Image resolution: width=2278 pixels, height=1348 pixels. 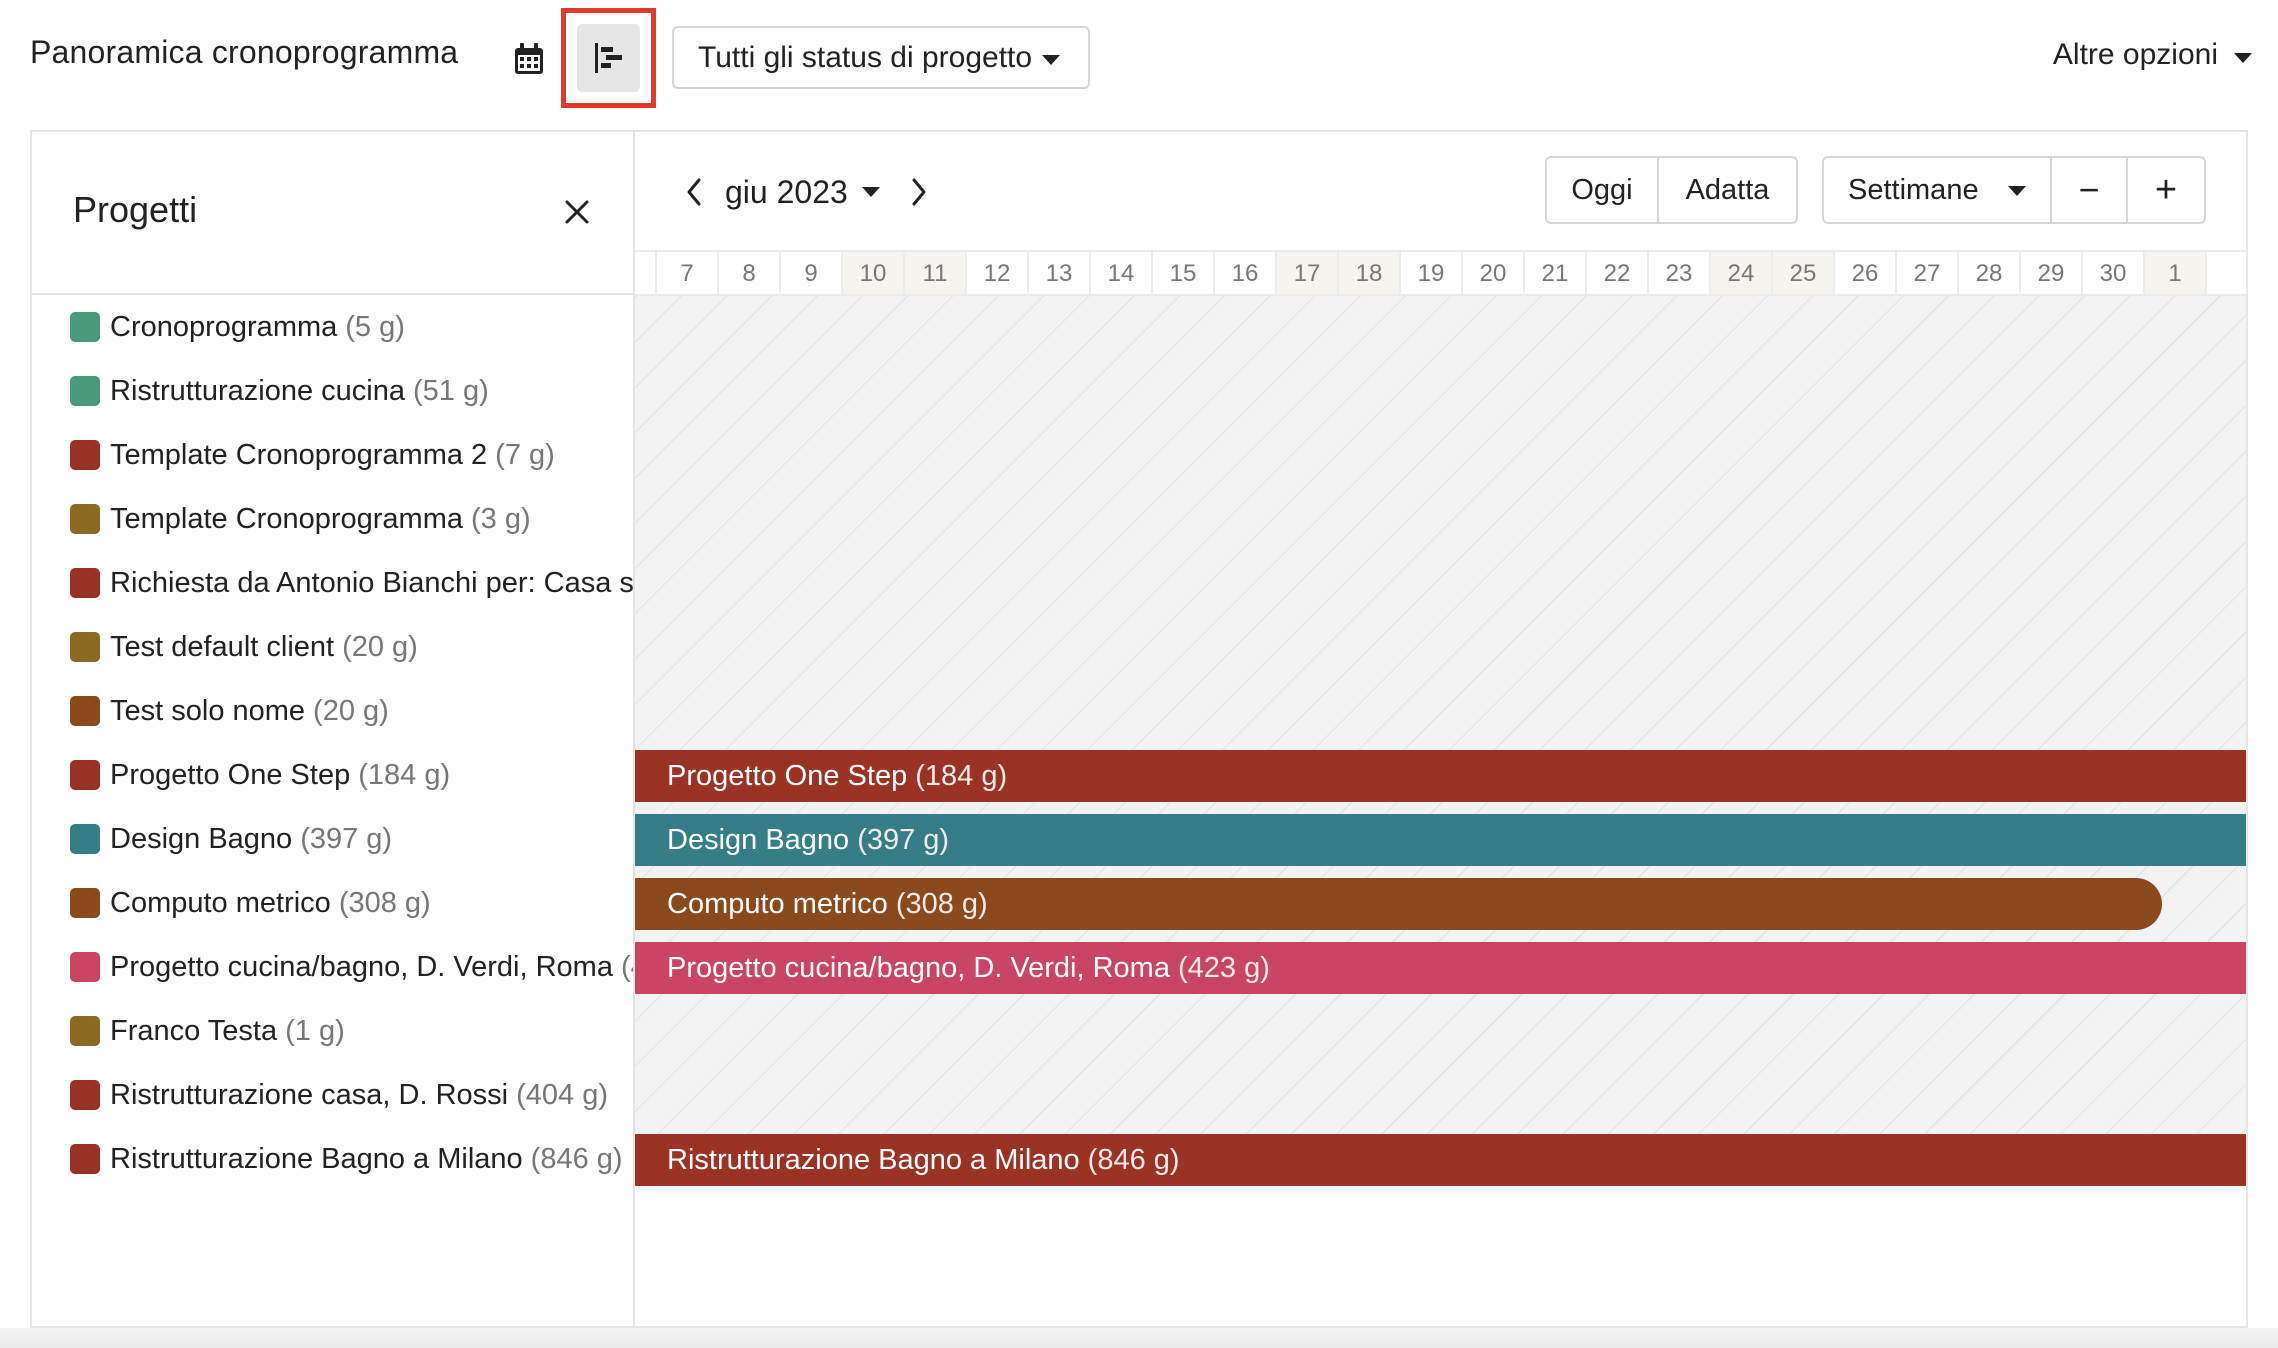 What do you see at coordinates (351, 519) in the screenshot?
I see `project-list-item: Template Cronoprogramma (3 g)` at bounding box center [351, 519].